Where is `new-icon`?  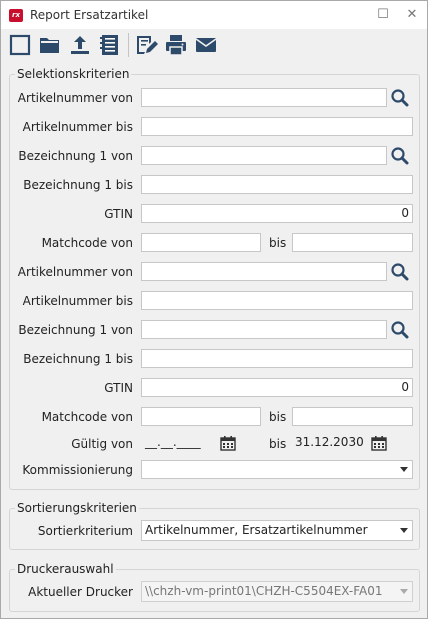 new-icon is located at coordinates (20, 45).